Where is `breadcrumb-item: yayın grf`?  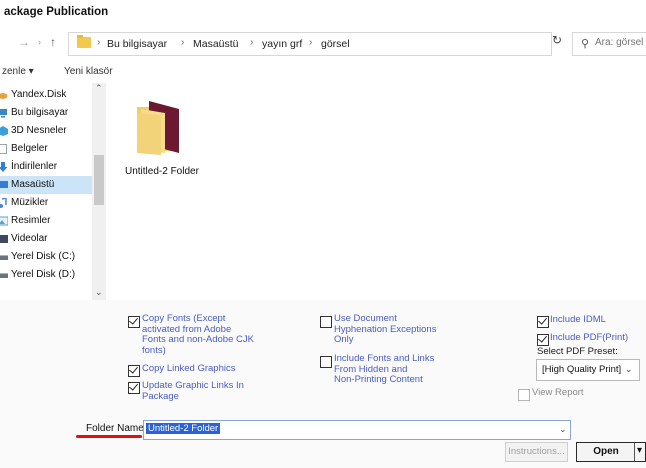 breadcrumb-item: yayın grf is located at coordinates (282, 44).